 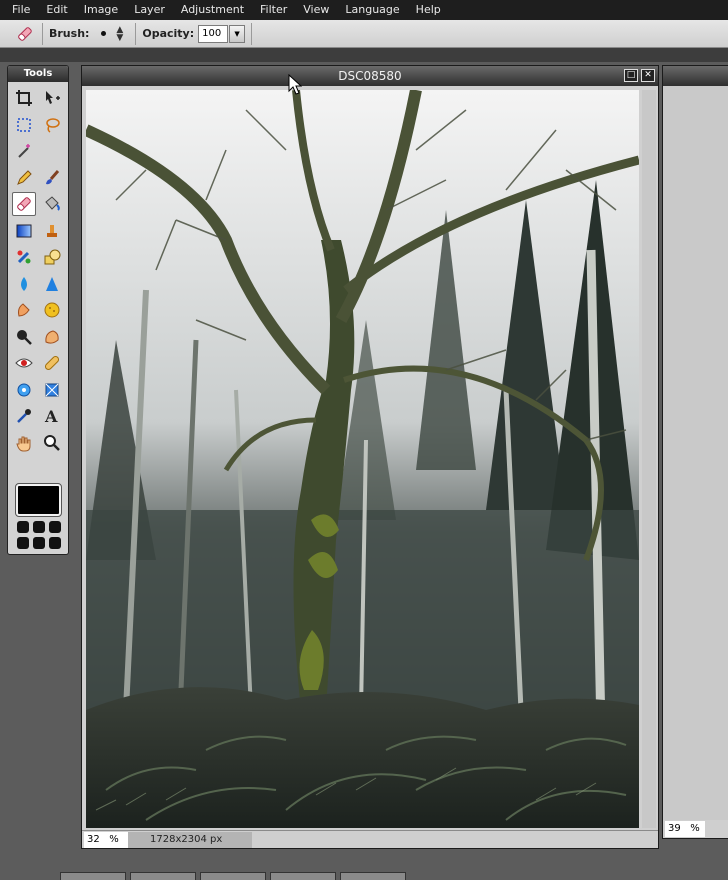 I want to click on menu-image: Image, so click(x=101, y=10).